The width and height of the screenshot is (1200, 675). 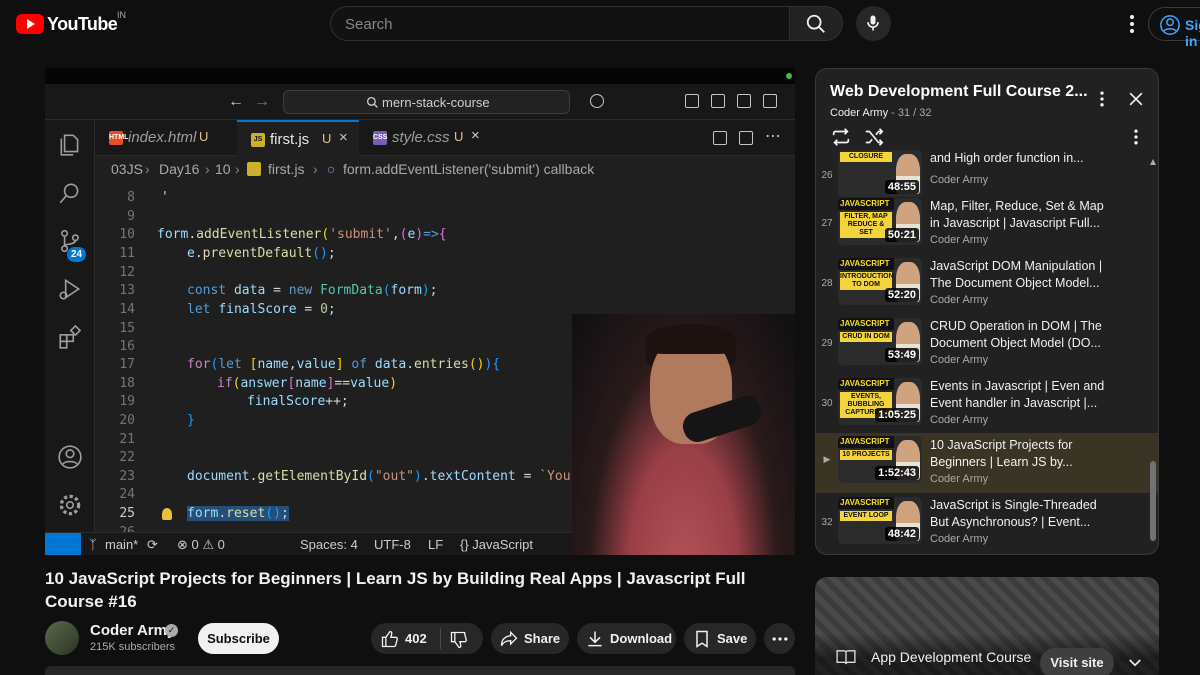 What do you see at coordinates (827, 175) in the screenshot?
I see `item-index: 26` at bounding box center [827, 175].